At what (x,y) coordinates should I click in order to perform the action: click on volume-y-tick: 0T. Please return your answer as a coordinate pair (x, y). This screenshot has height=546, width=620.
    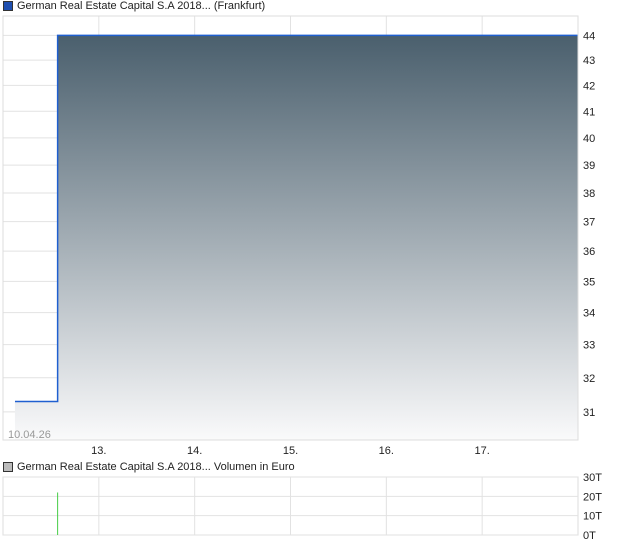
    Looking at the image, I should click on (589, 536).